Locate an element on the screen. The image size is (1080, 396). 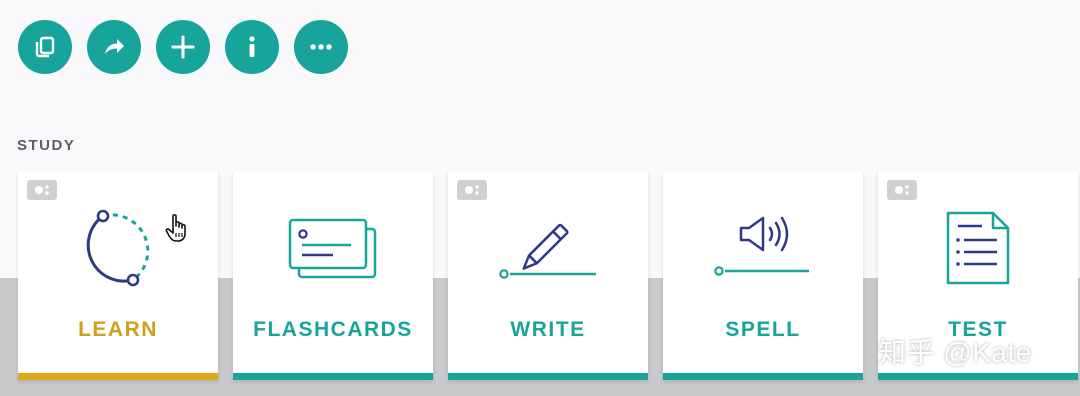
watermark: 知乎 @Kate is located at coordinates (955, 352).